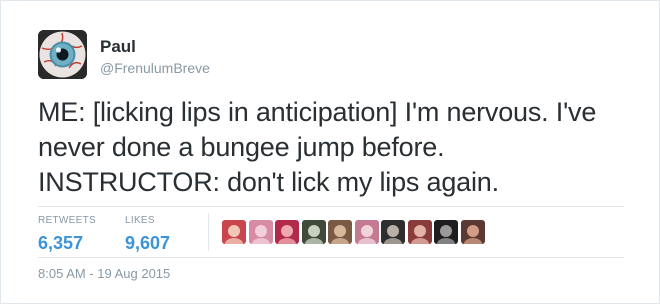 This screenshot has height=304, width=660. What do you see at coordinates (331, 206) in the screenshot?
I see `stats-divider-top` at bounding box center [331, 206].